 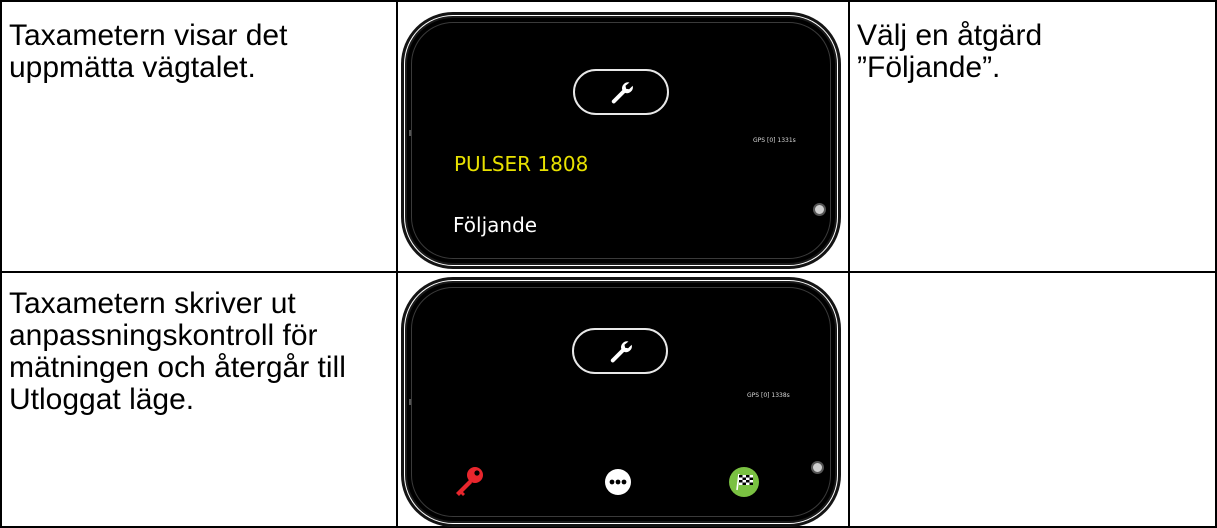 I want to click on key-button, so click(x=469, y=483).